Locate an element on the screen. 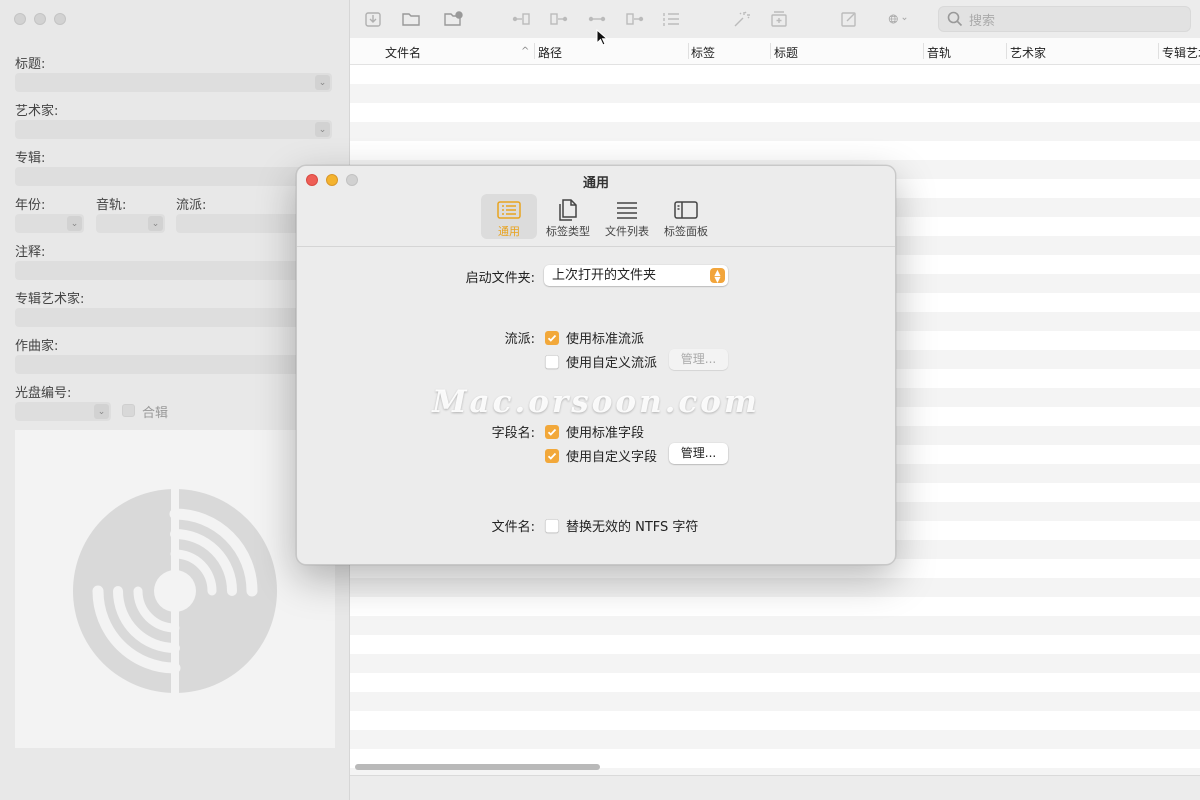 The image size is (1200, 800). mouse-pointer-icon is located at coordinates (602, 37).